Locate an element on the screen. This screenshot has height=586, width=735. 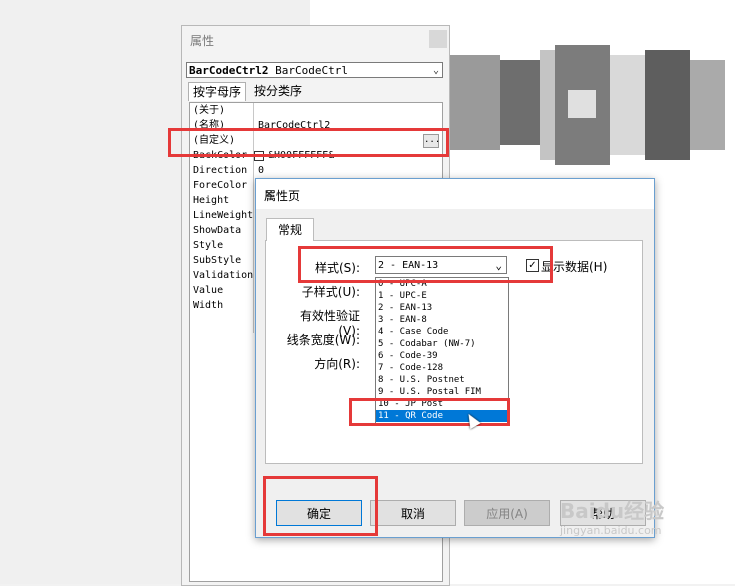
property-value: 0 is located at coordinates (261, 170).